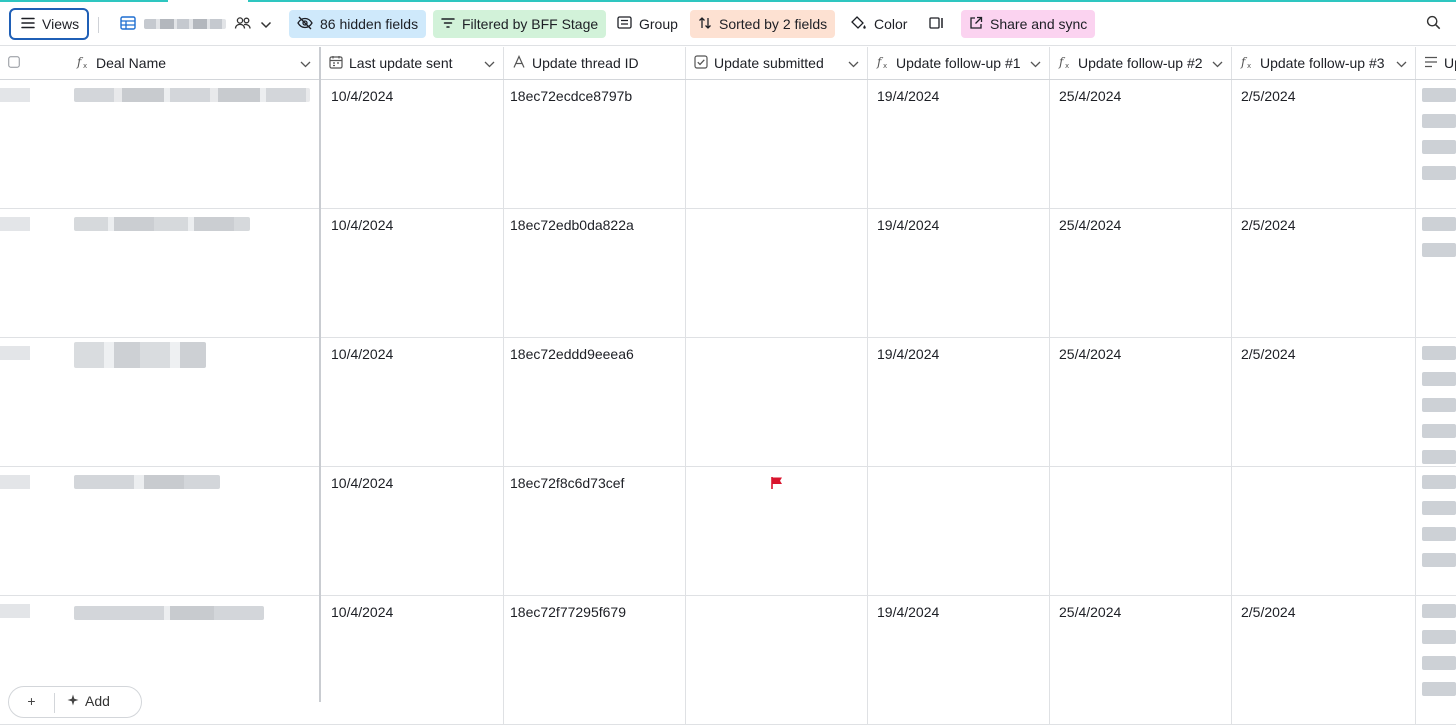 The height and width of the screenshot is (725, 1456). I want to click on views-button: Views, so click(49, 24).